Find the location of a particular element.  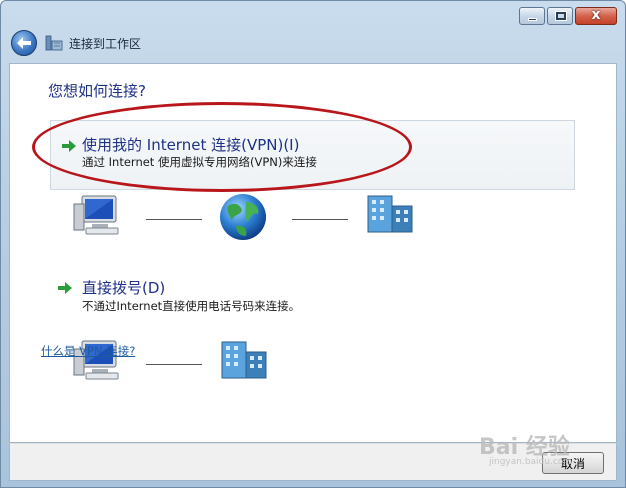

maximize-icon is located at coordinates (561, 16).